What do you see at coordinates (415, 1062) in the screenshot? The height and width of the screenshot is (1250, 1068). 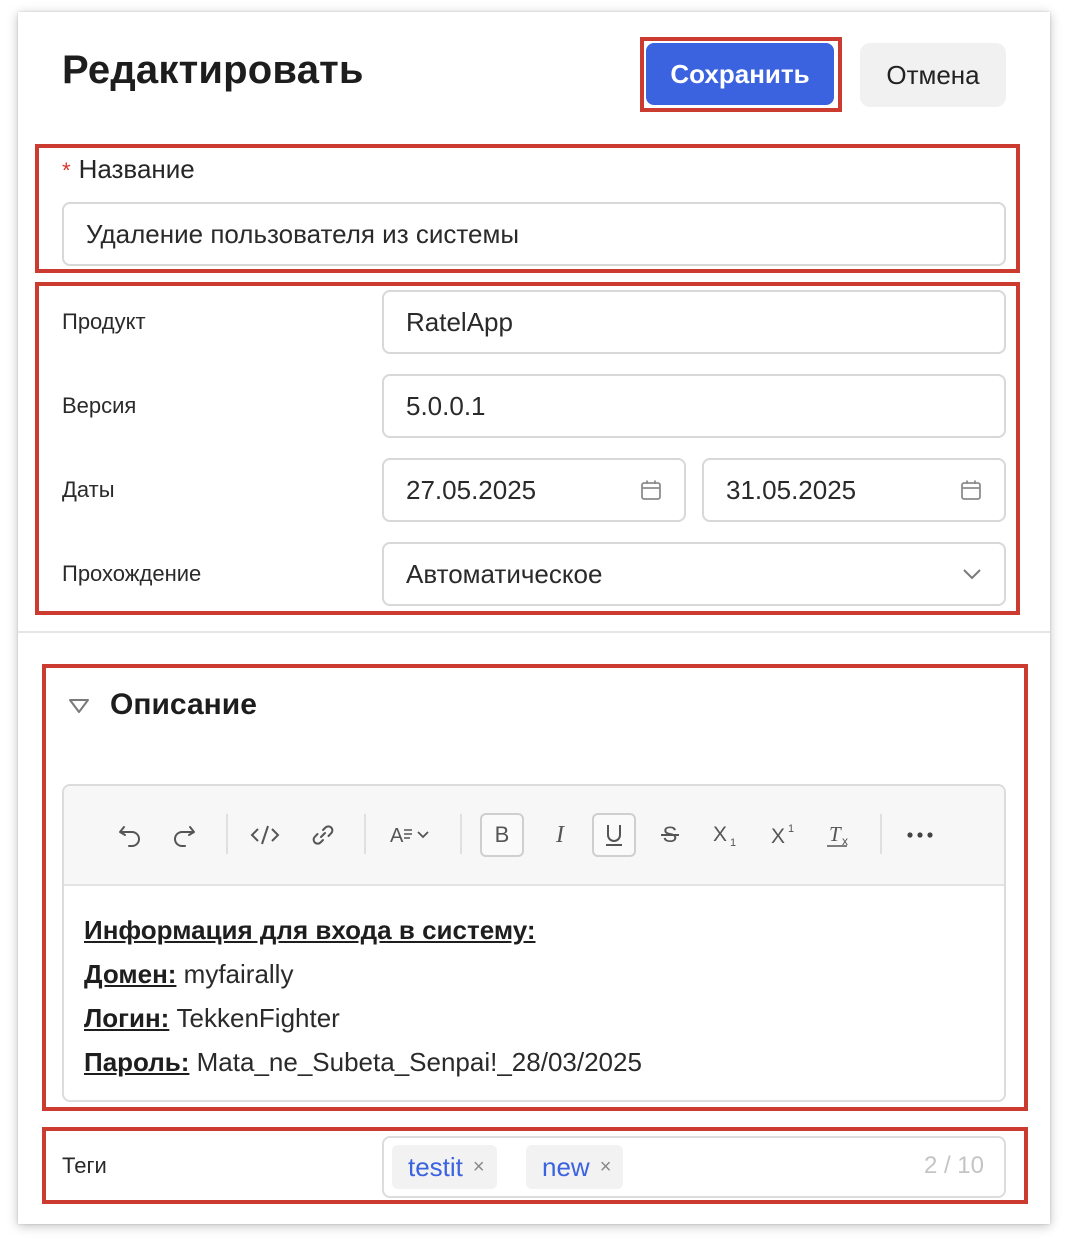 I see `content-value: Mata_ne_Subeta_Senpai!_28/03/2025` at bounding box center [415, 1062].